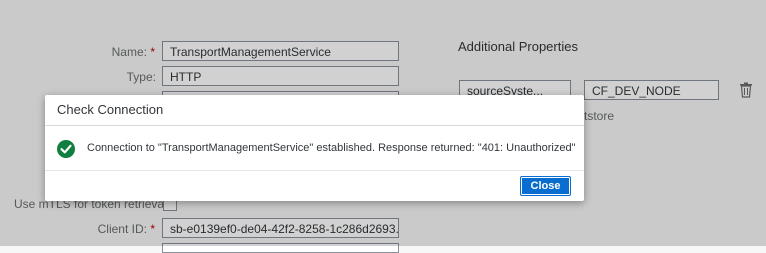 This screenshot has height=253, width=766. Describe the element at coordinates (314, 185) in the screenshot. I see `dialog-footer: Close` at that location.